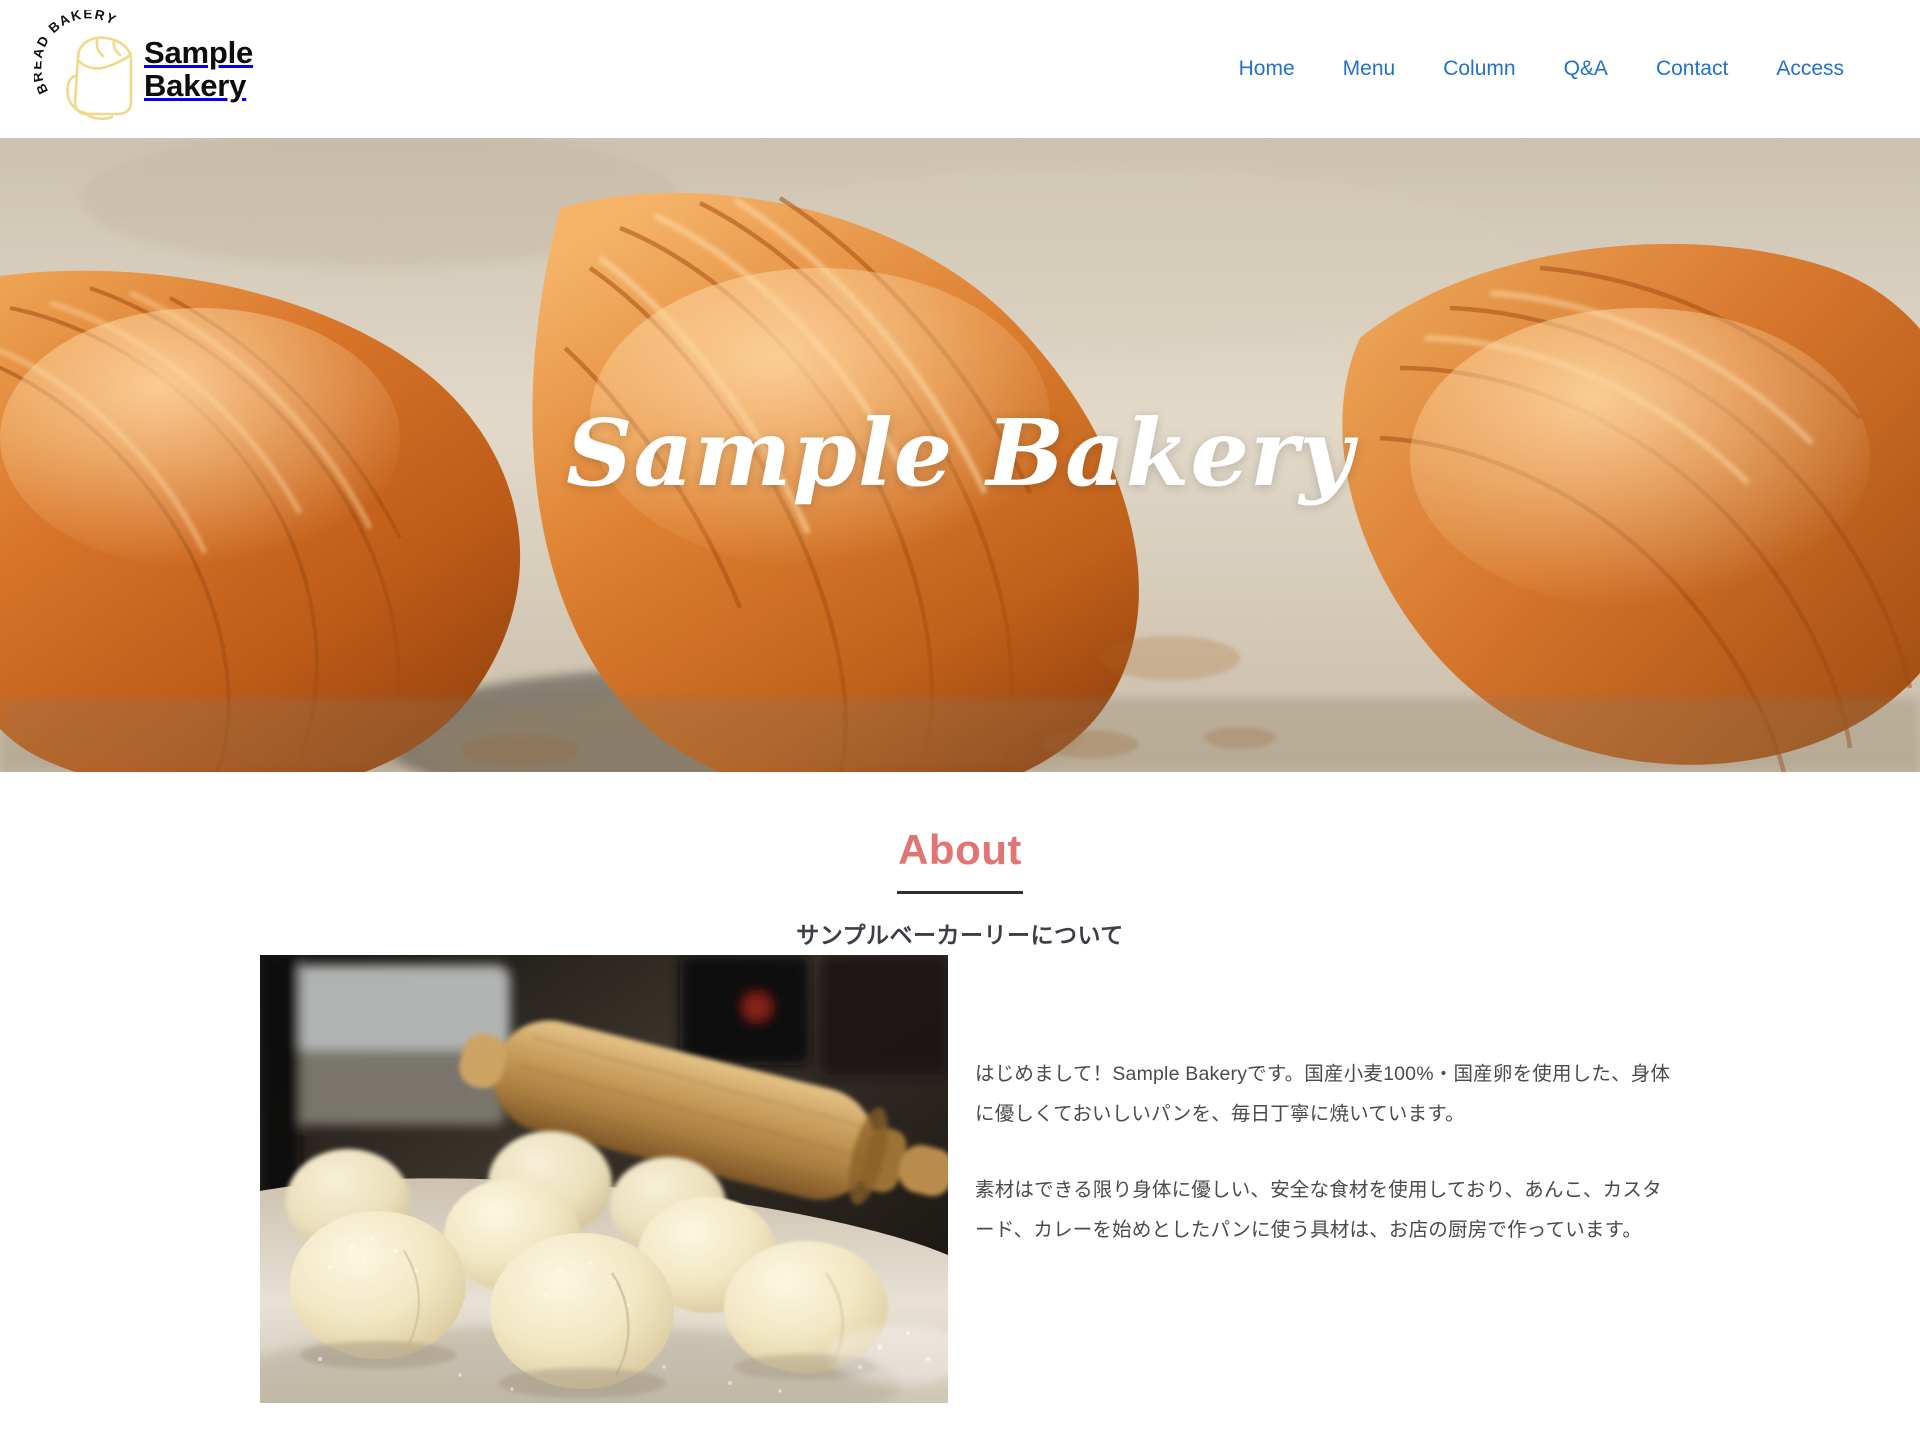  What do you see at coordinates (1479, 69) in the screenshot?
I see `nav-item-column: Column` at bounding box center [1479, 69].